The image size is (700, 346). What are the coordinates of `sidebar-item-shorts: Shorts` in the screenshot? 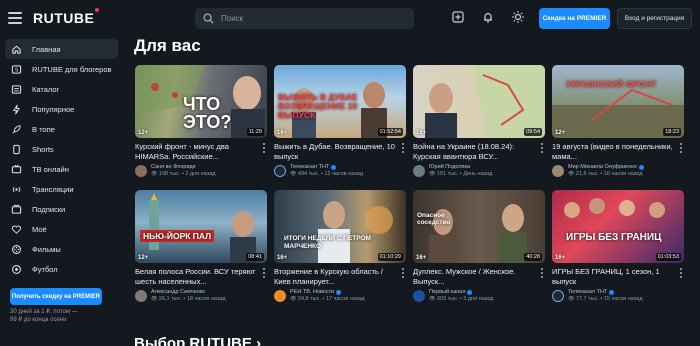 It's located at (61, 149).